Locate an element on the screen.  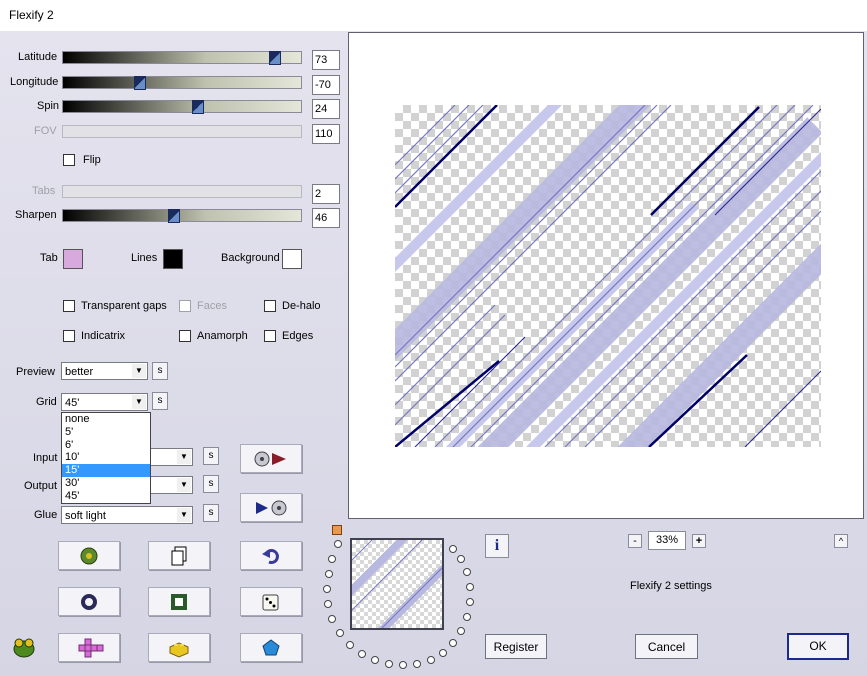
grid-option: 10' is located at coordinates (106, 457).